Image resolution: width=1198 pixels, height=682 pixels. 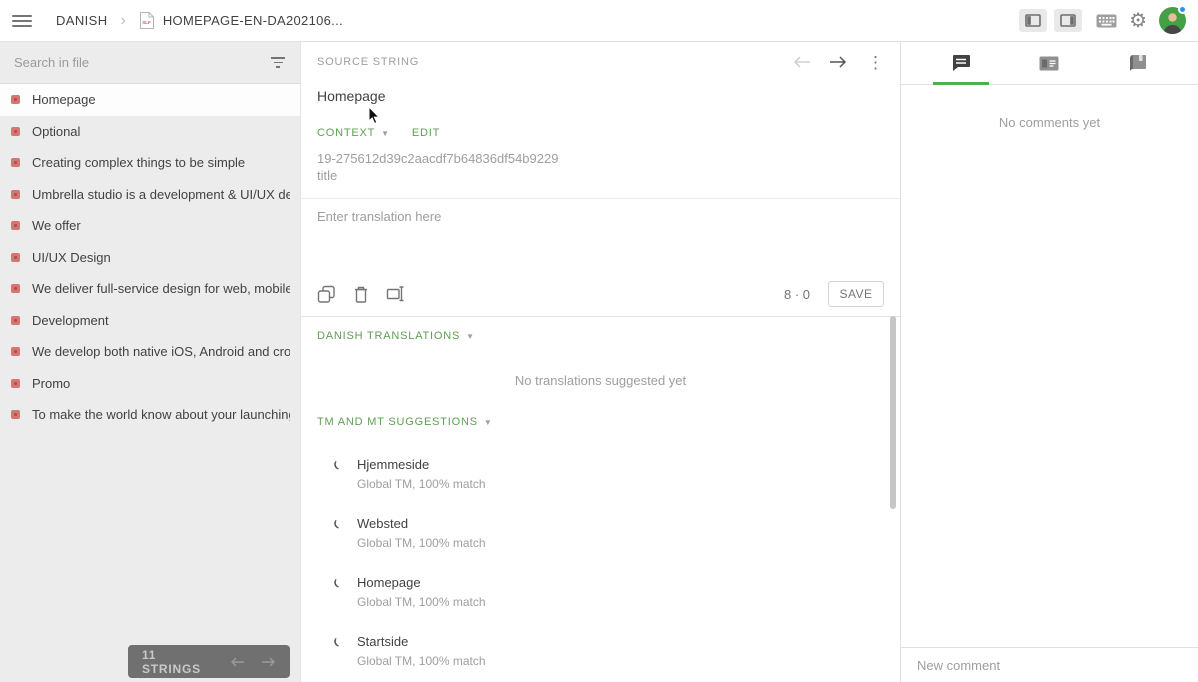 What do you see at coordinates (838, 62) in the screenshot?
I see `next-string-arrow-icon` at bounding box center [838, 62].